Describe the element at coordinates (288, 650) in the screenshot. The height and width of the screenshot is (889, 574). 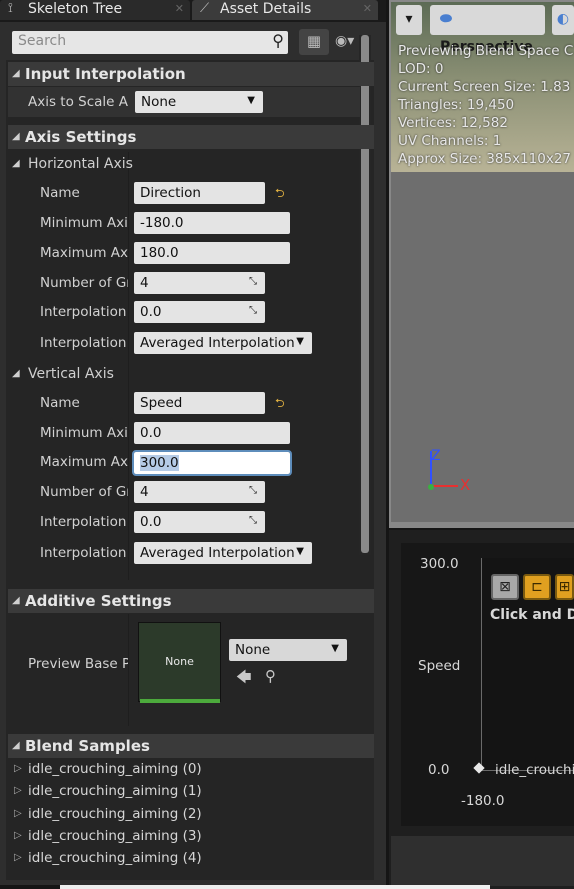
I see `asset-picker-dropdown: None ▼` at that location.